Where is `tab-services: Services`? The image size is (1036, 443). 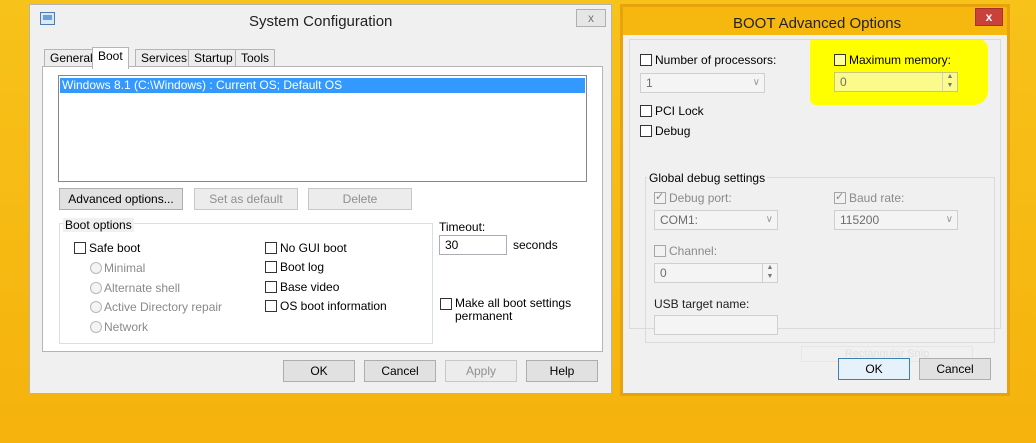
tab-services: Services is located at coordinates (164, 58).